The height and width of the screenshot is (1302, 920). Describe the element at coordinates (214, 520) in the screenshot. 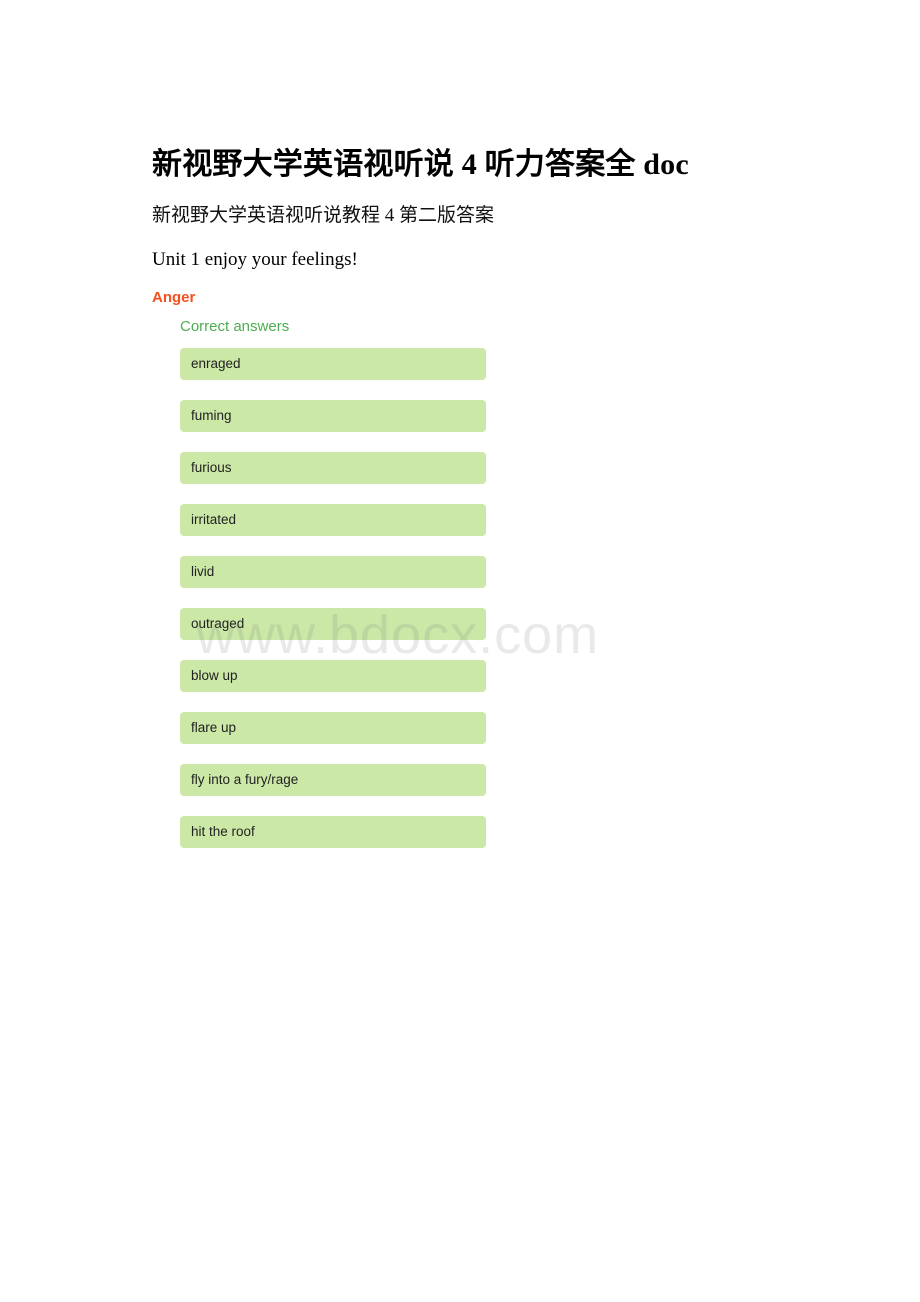

I see `answer-text: irritated` at that location.